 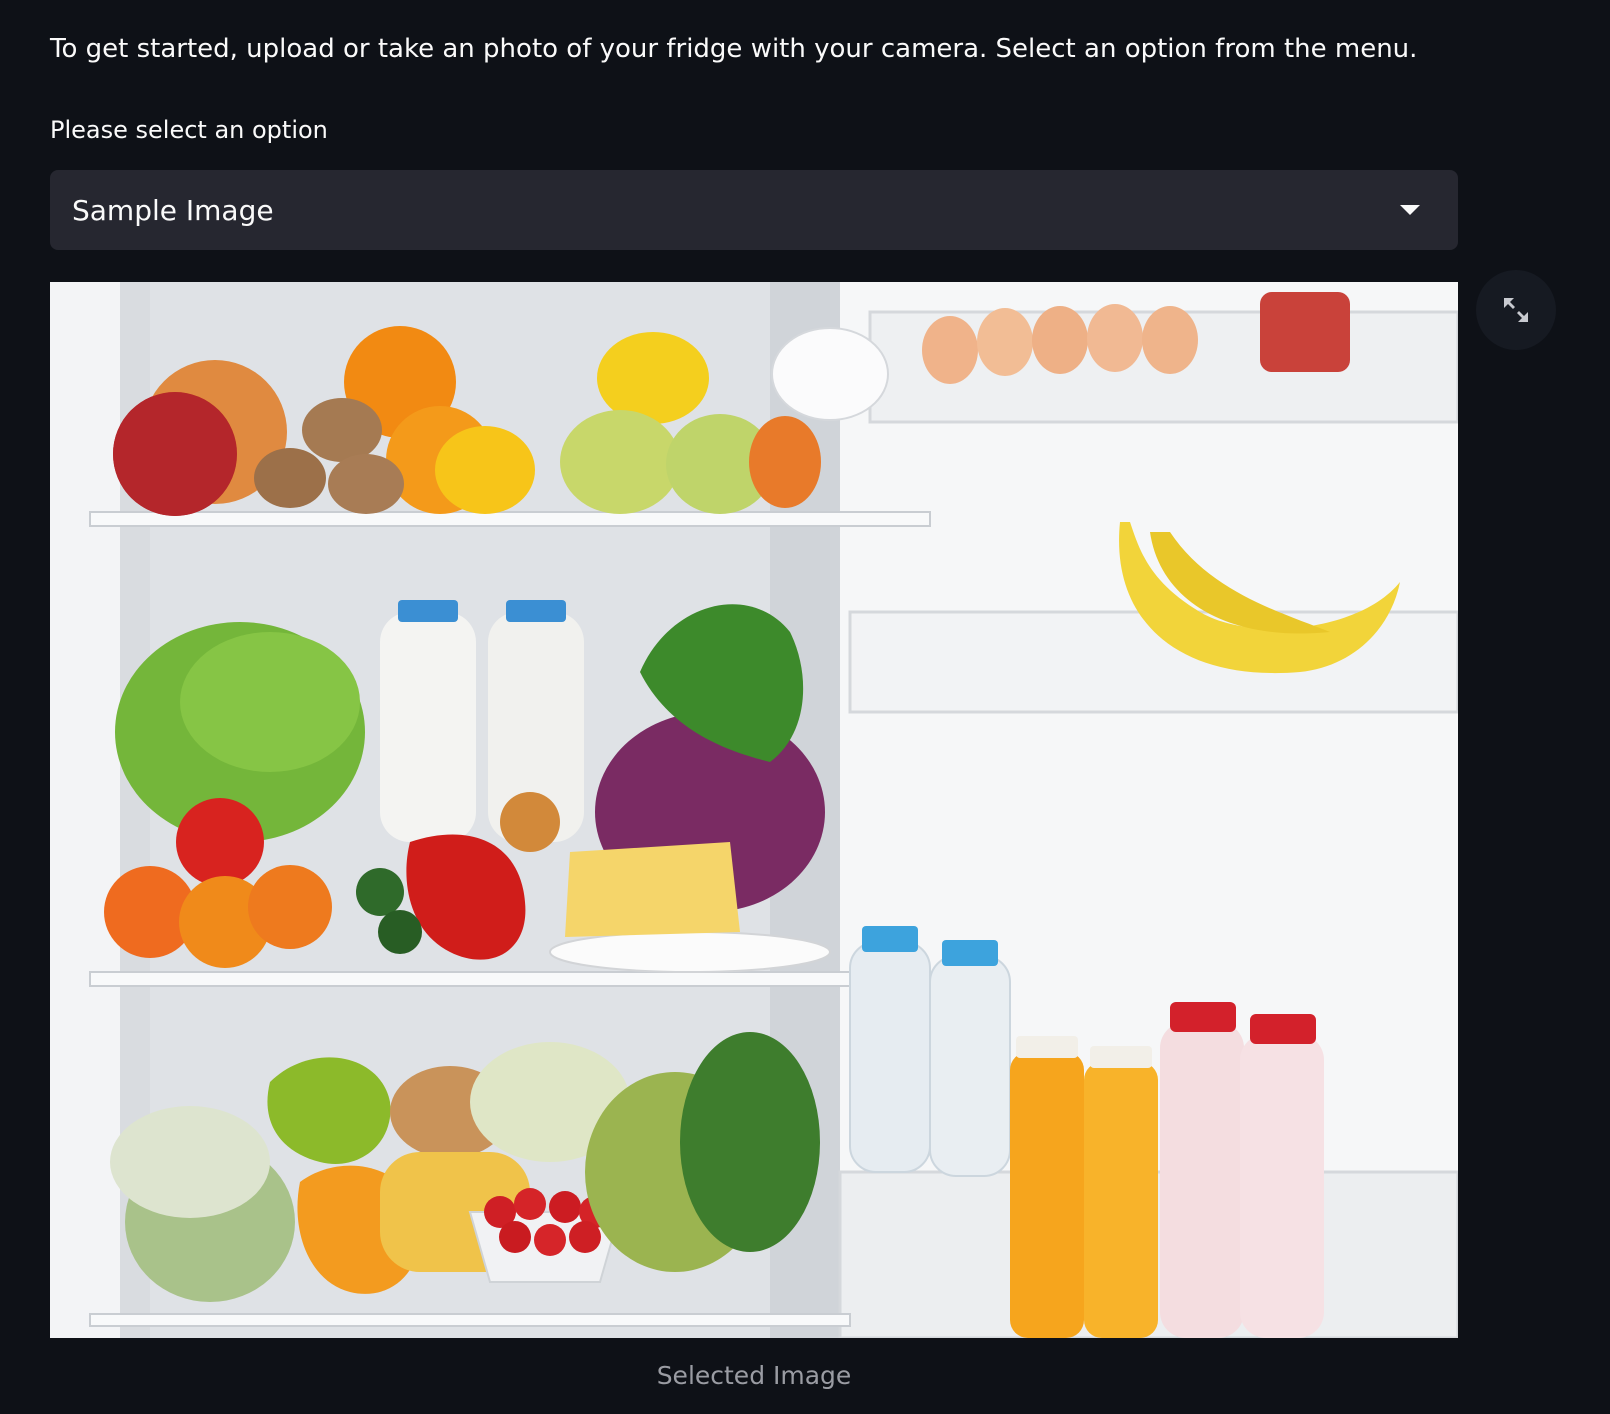 I want to click on fullscreen-icon, so click(x=1516, y=310).